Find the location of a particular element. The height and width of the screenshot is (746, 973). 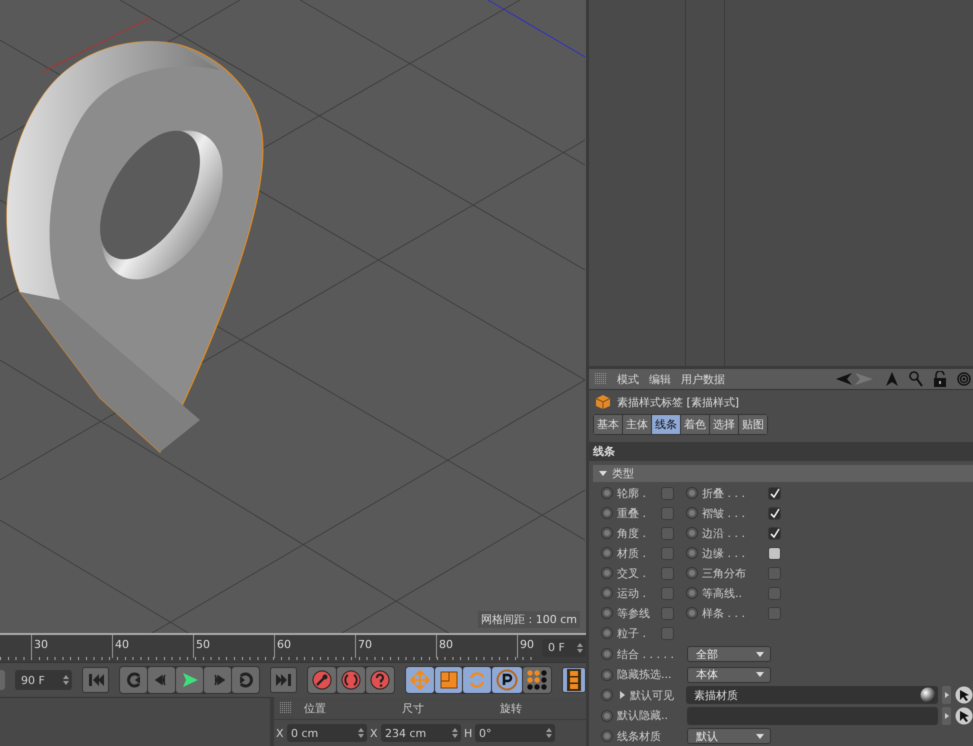

expand-triangle-icon is located at coordinates (622, 695).